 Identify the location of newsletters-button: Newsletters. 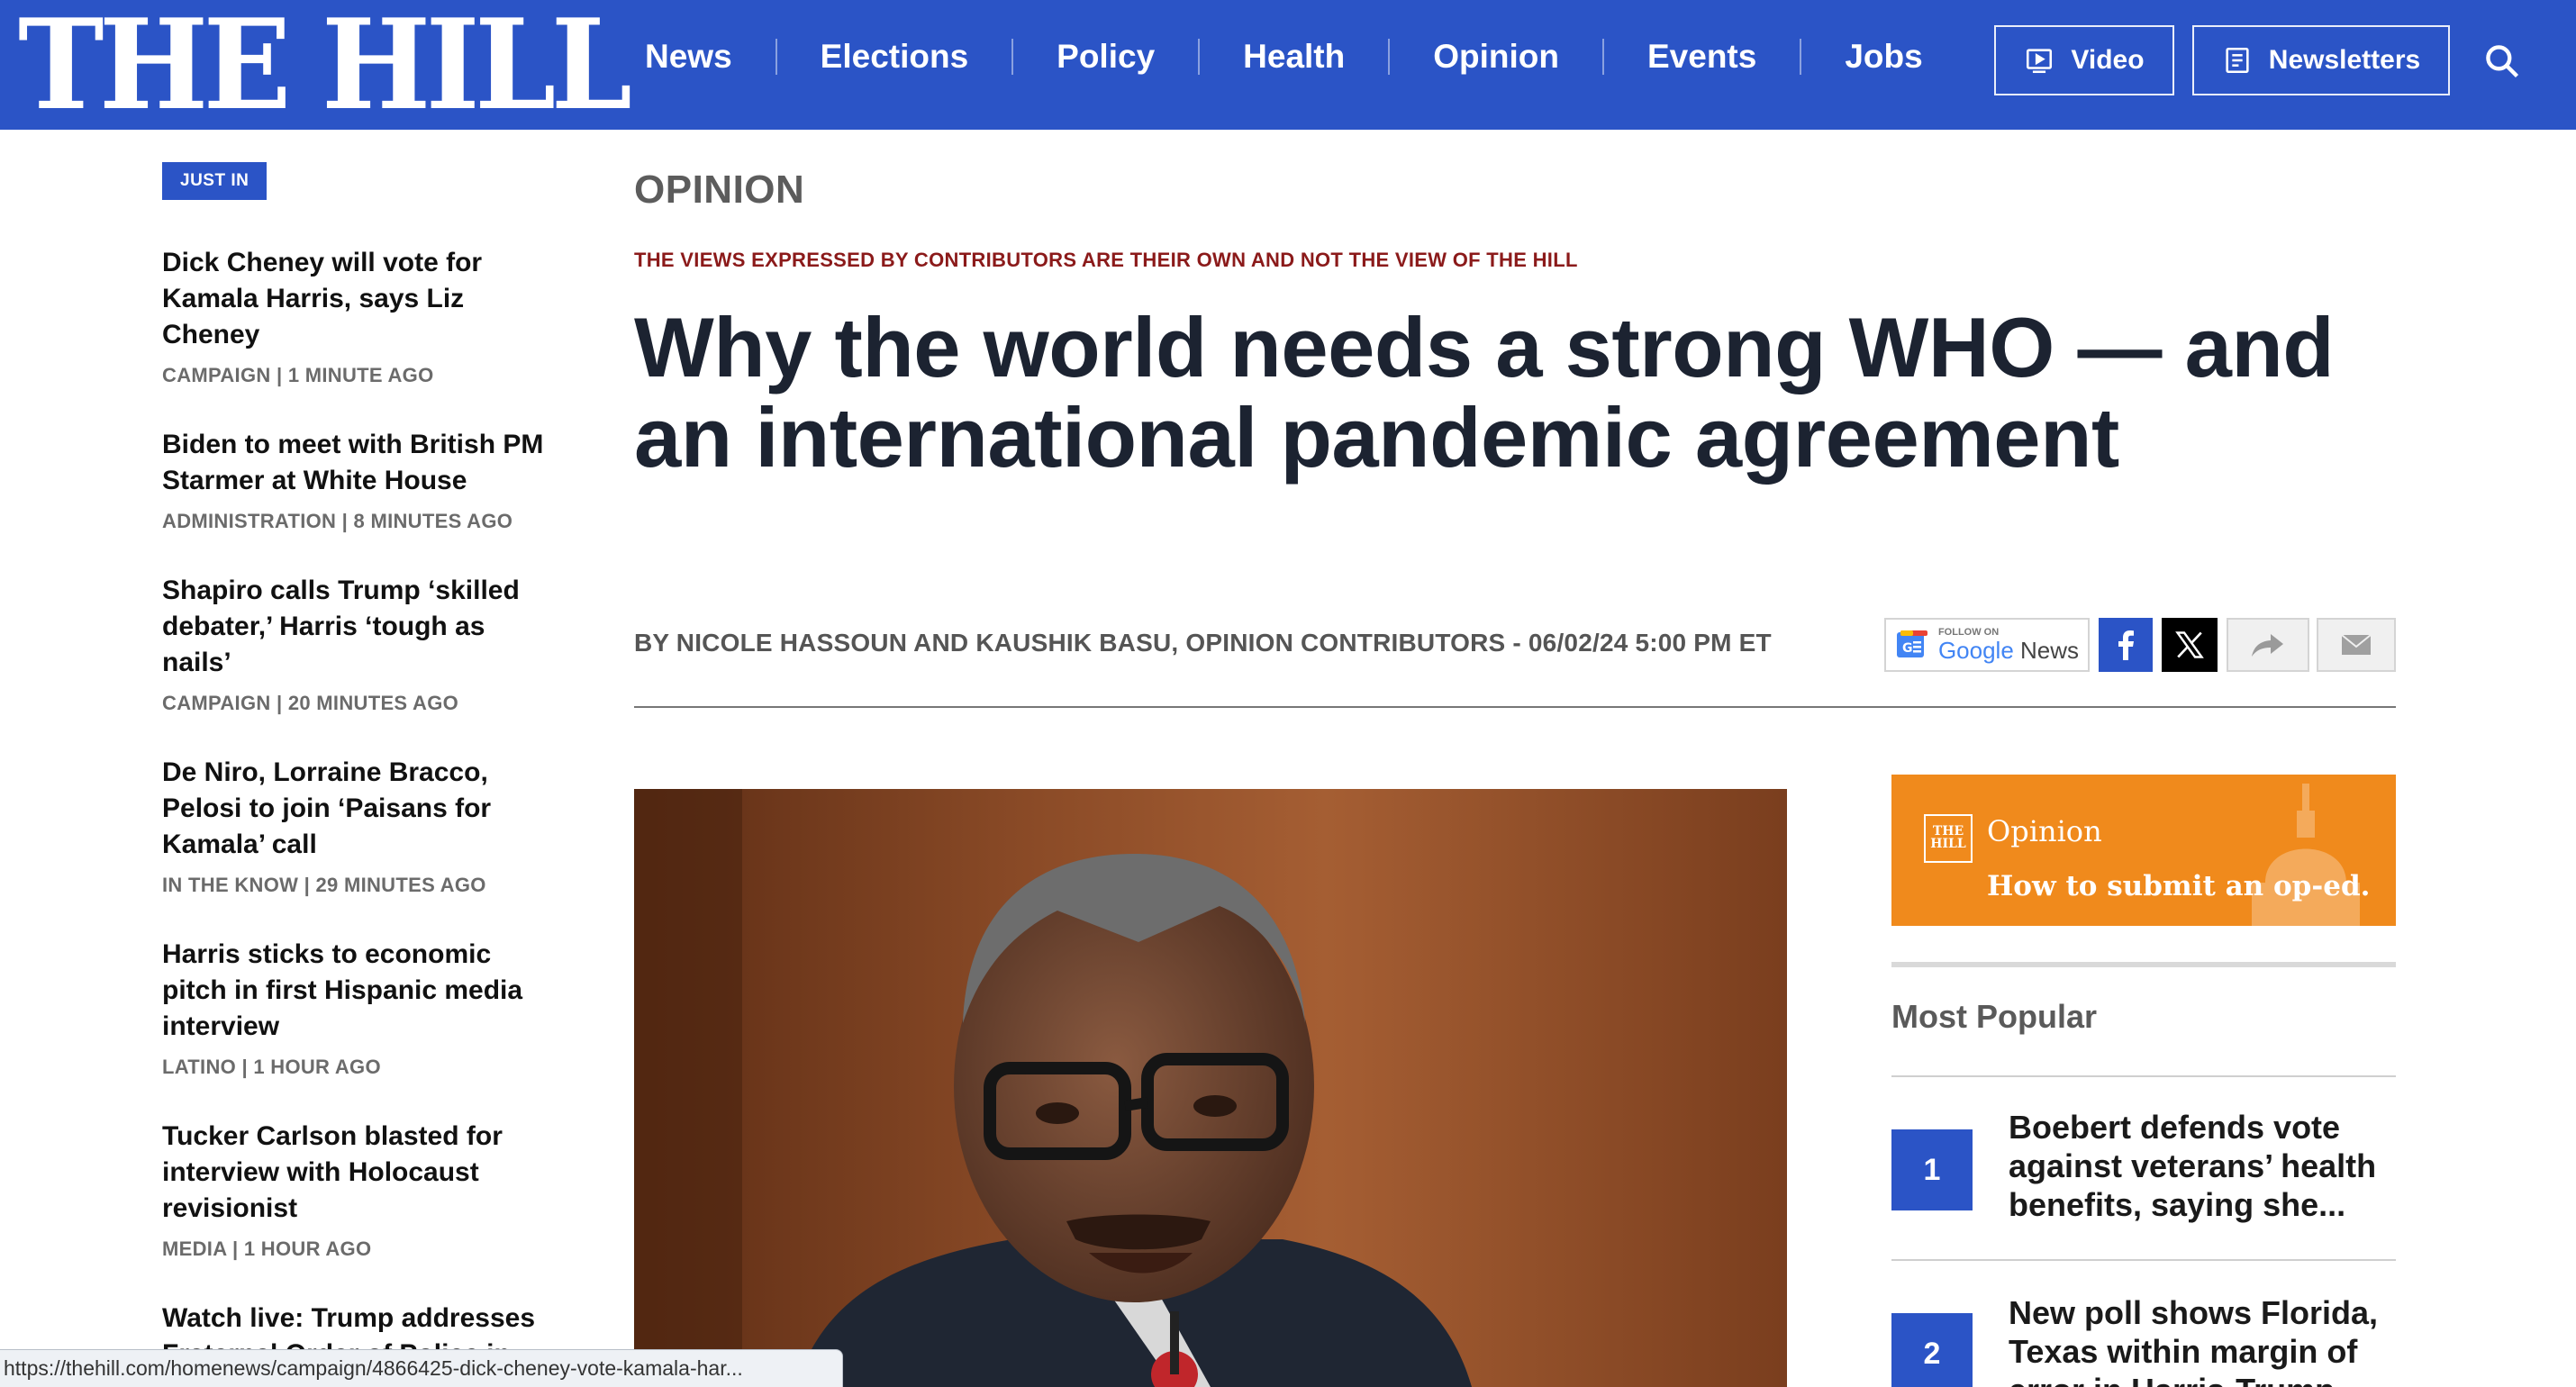
(2321, 60).